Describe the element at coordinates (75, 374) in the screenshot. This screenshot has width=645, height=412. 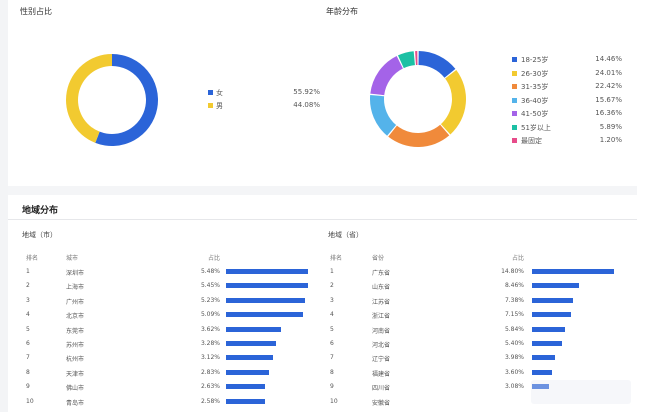
I see `row-name: 天津市` at that location.